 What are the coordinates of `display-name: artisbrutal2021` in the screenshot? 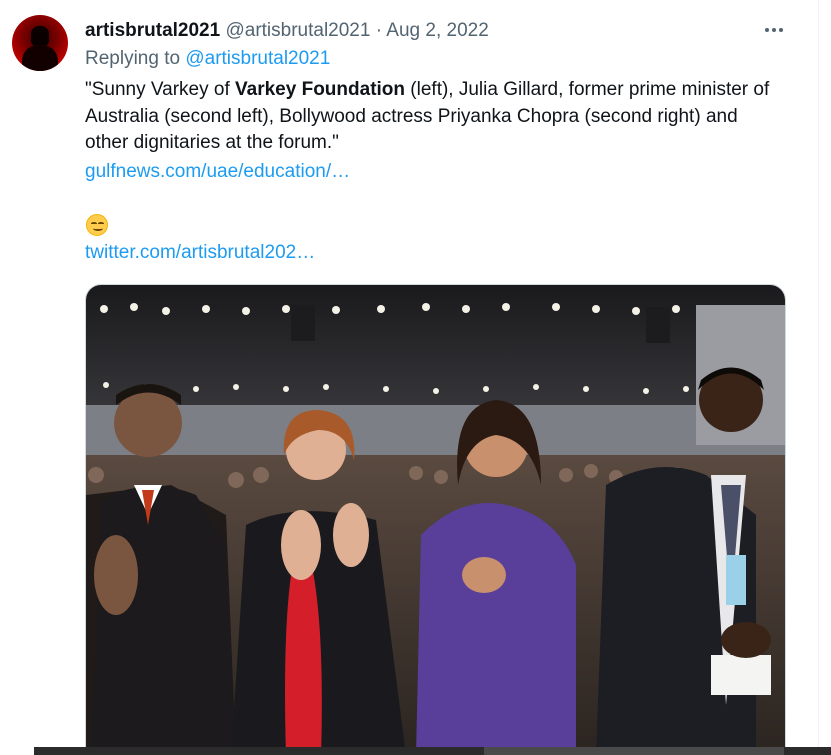 It's located at (152, 30).